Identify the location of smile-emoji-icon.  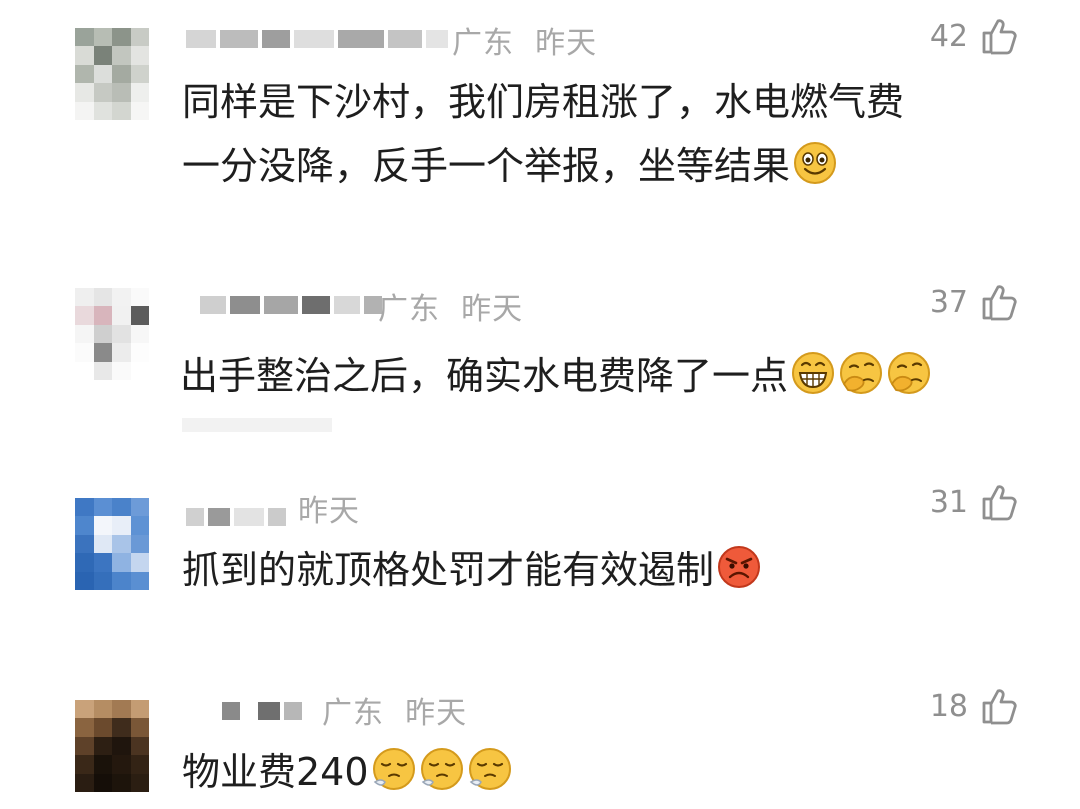
(815, 163).